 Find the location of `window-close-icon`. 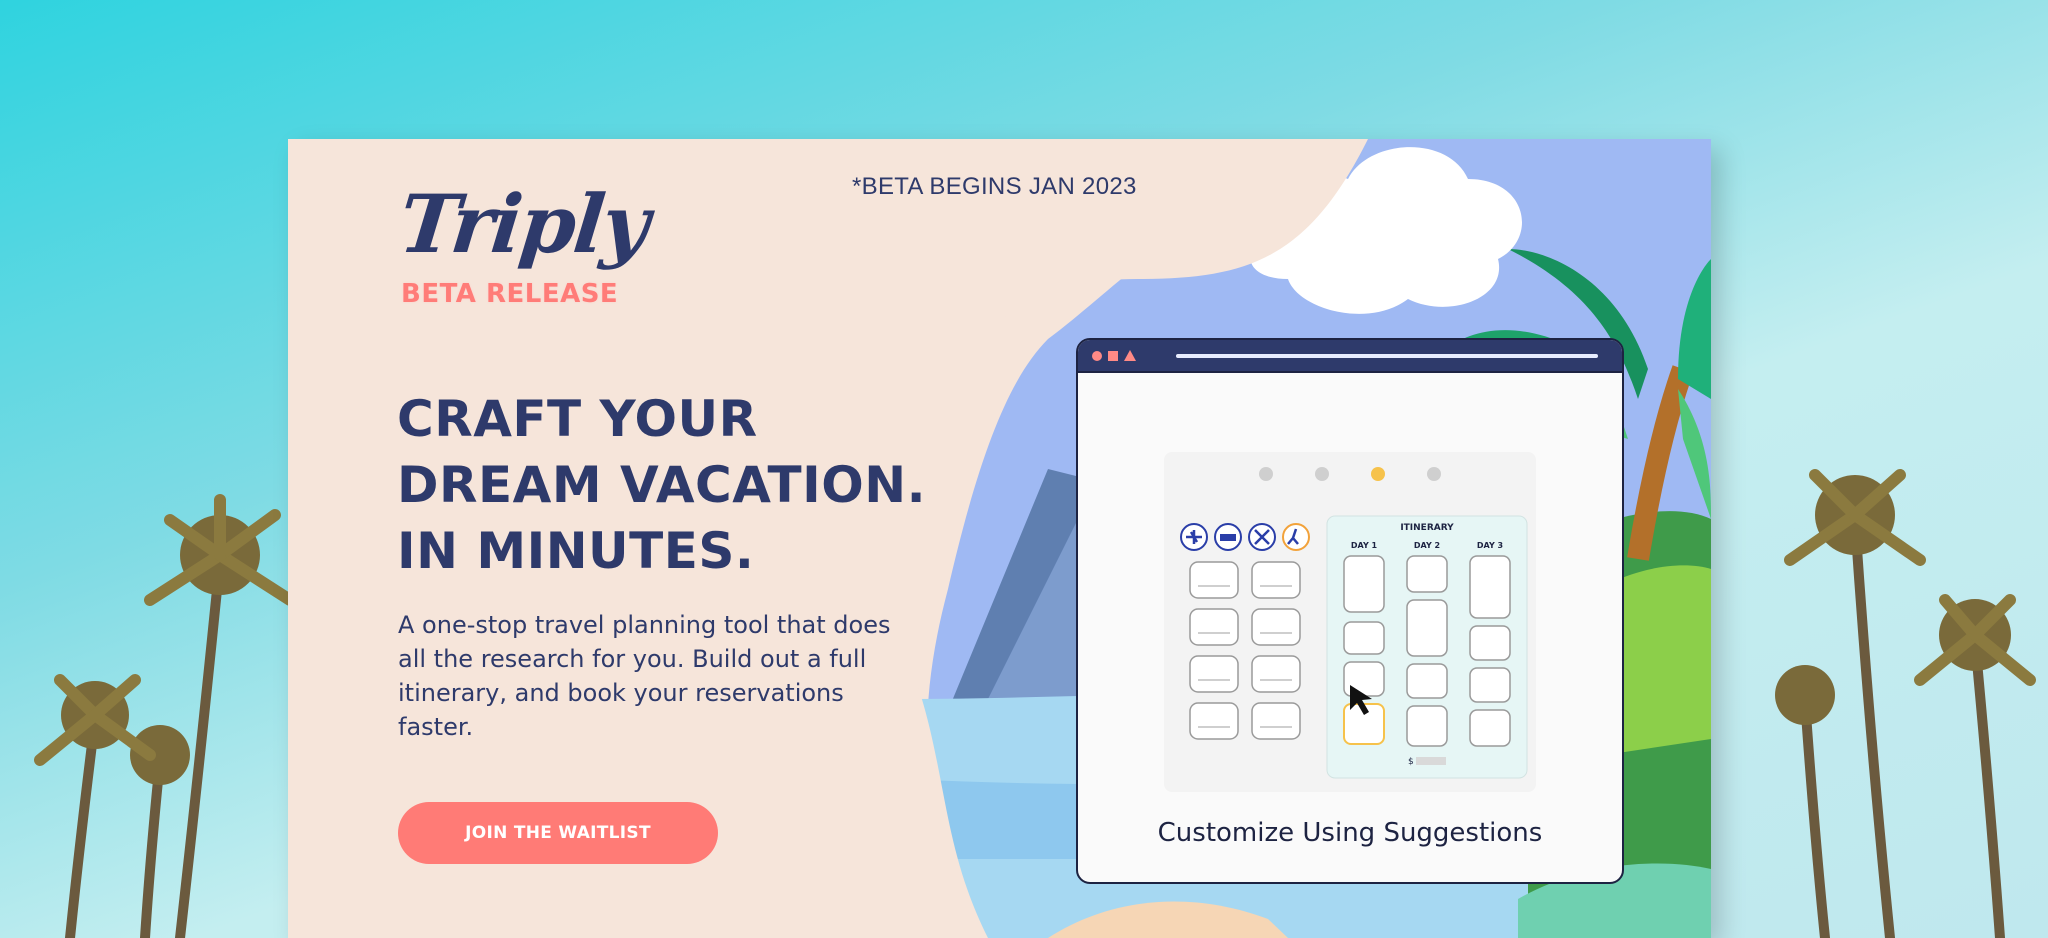

window-close-icon is located at coordinates (1097, 355).